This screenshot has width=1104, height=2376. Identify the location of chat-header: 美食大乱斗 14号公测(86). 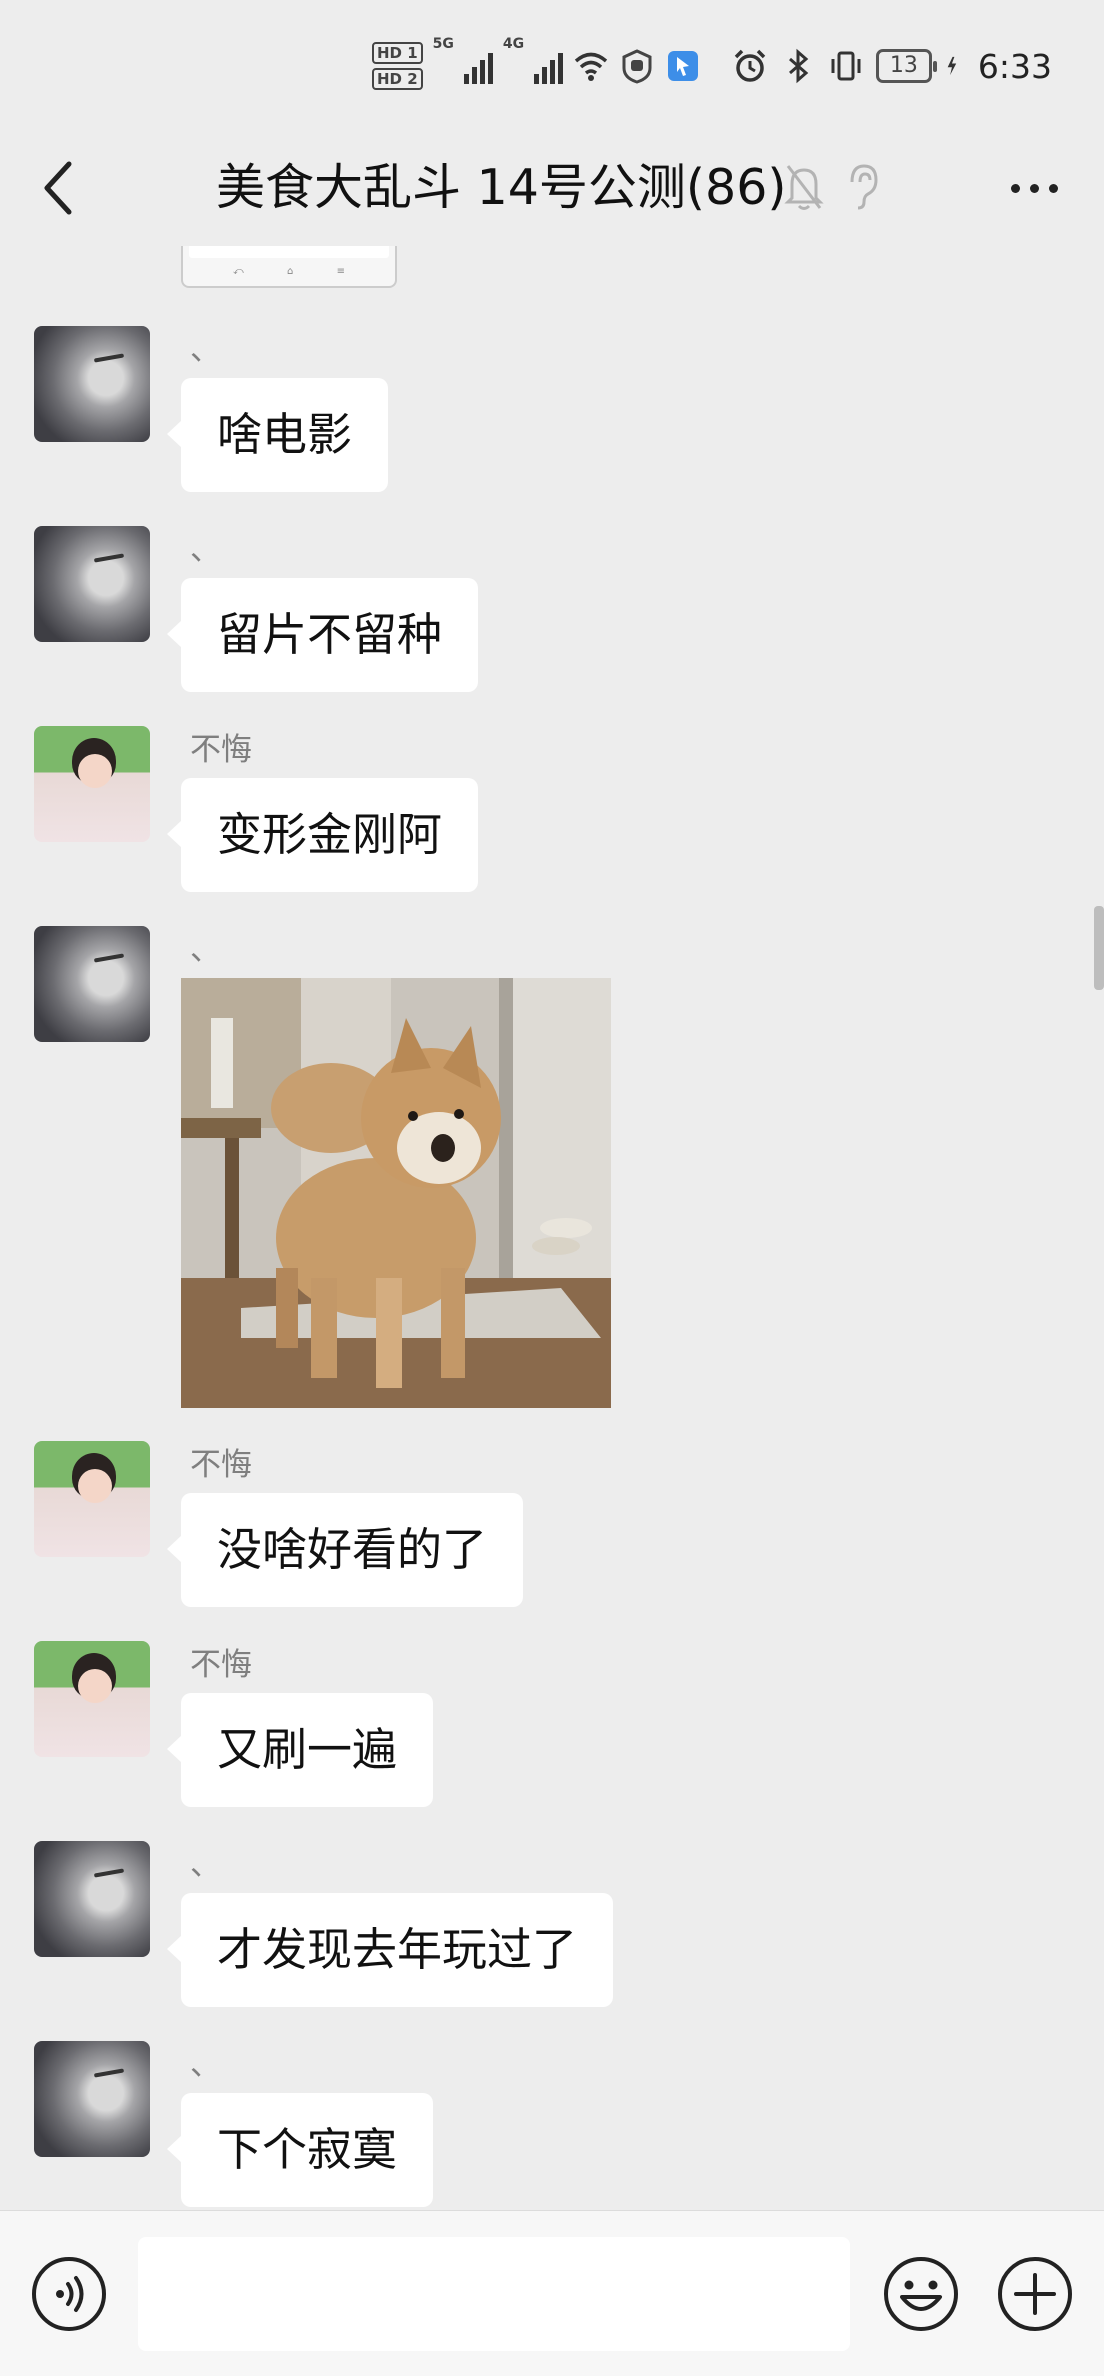
(552, 188).